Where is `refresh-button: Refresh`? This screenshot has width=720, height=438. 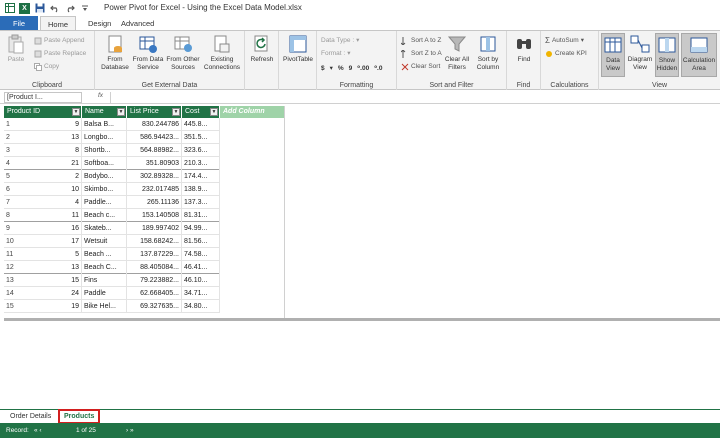
refresh-button: Refresh is located at coordinates (262, 49).